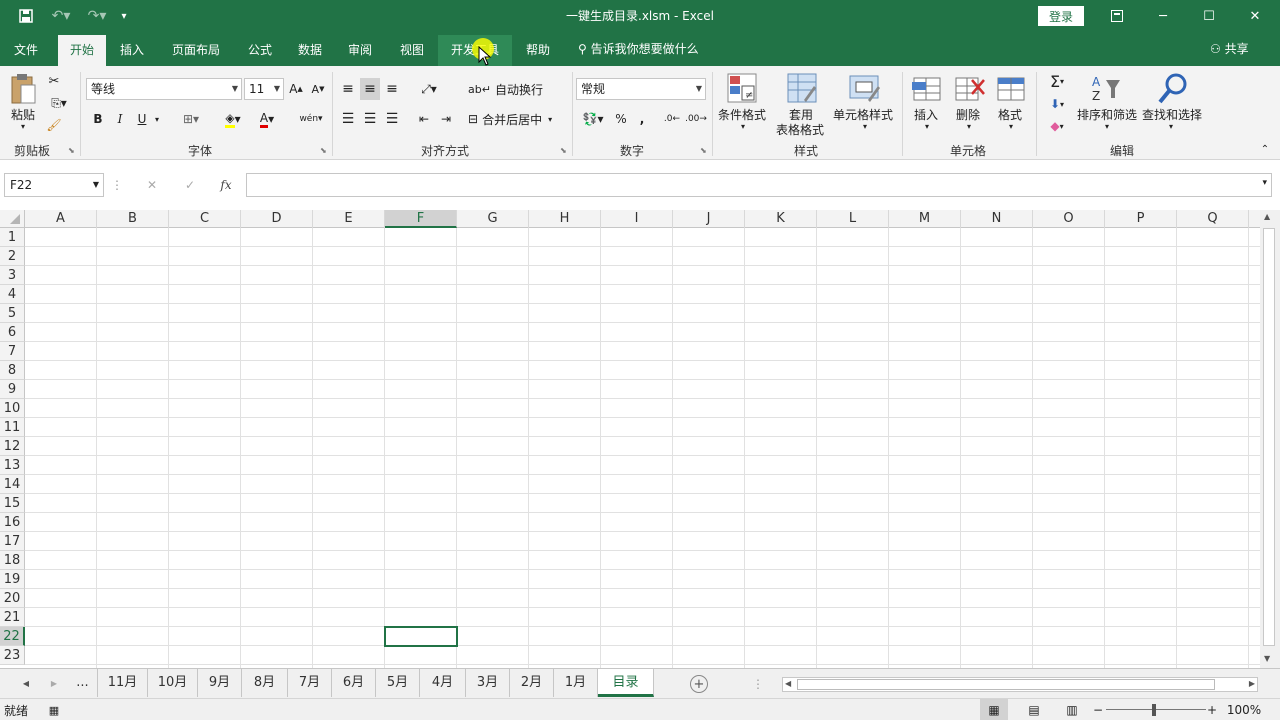  I want to click on column-header: K, so click(781, 219).